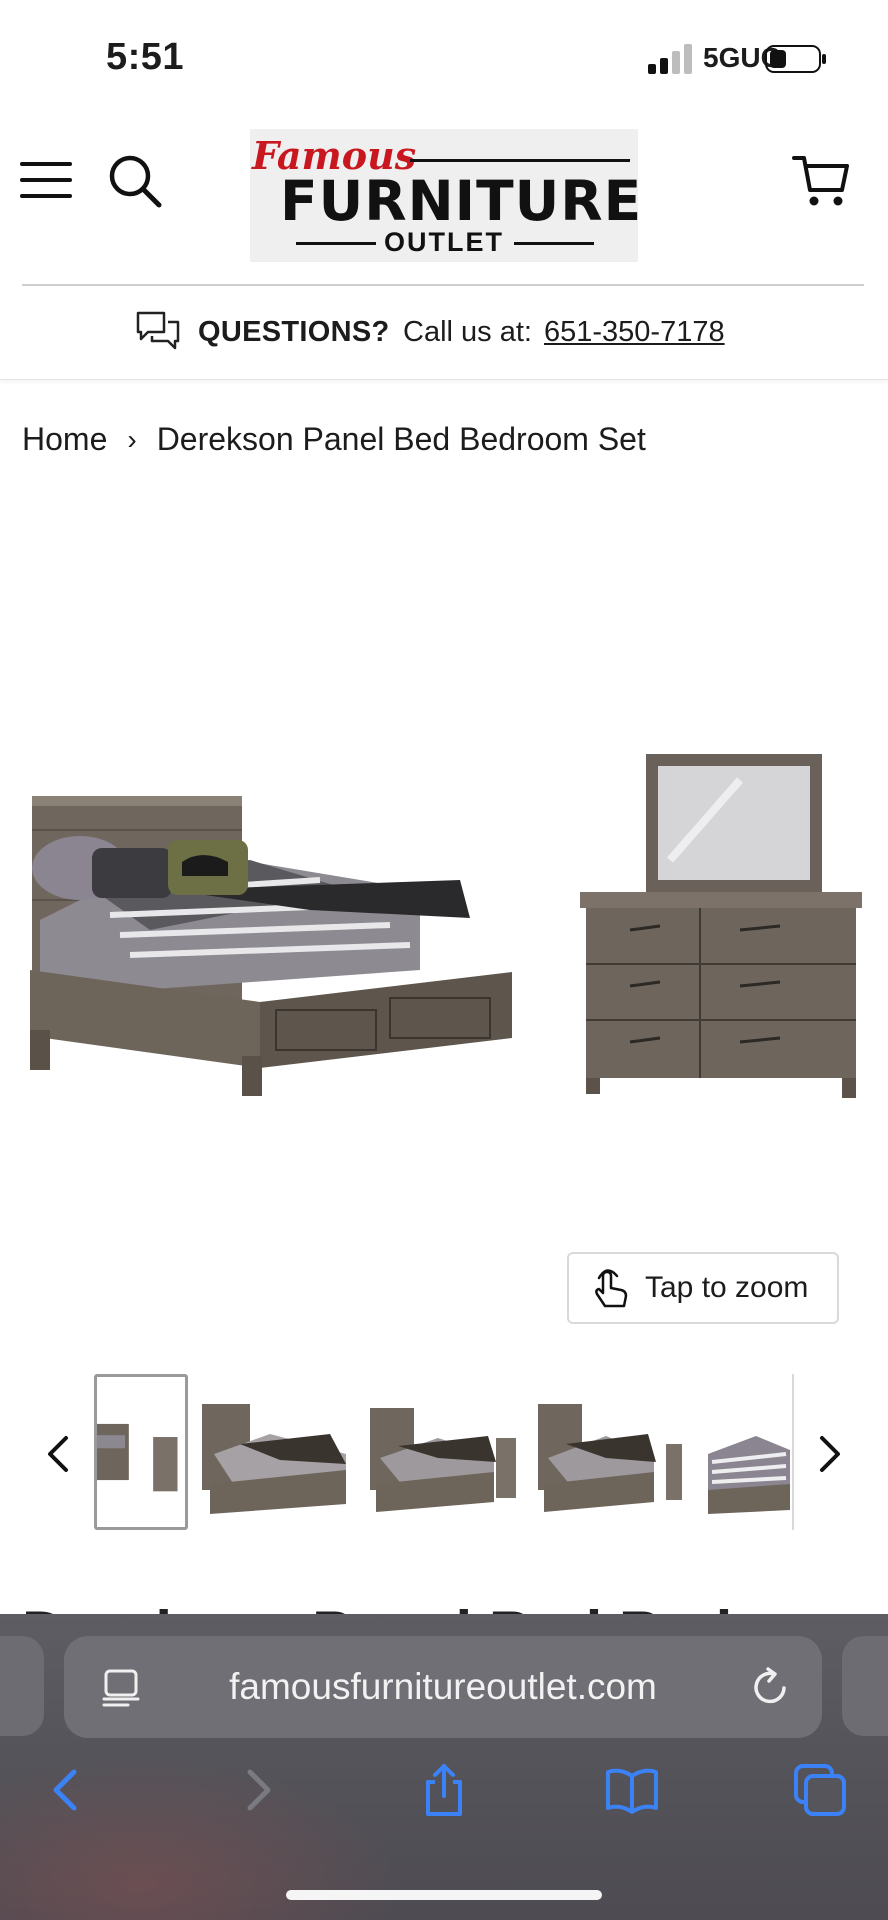  I want to click on next-tab-preview, so click(865, 1686).